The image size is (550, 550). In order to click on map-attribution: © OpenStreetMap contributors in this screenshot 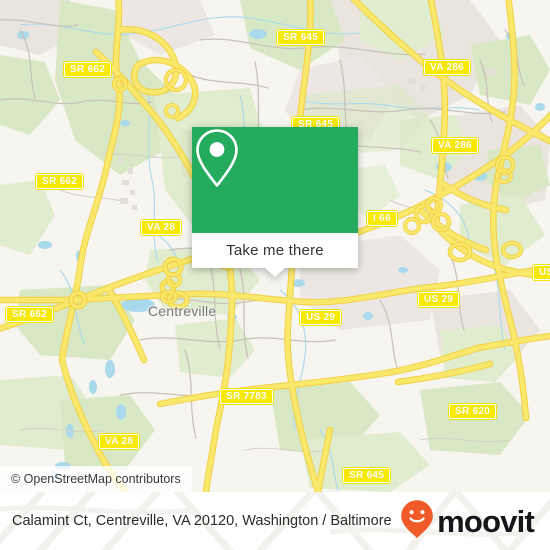, I will do `click(96, 479)`.